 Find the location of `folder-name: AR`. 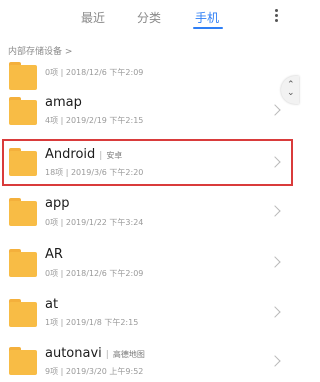

folder-name: AR is located at coordinates (54, 254).